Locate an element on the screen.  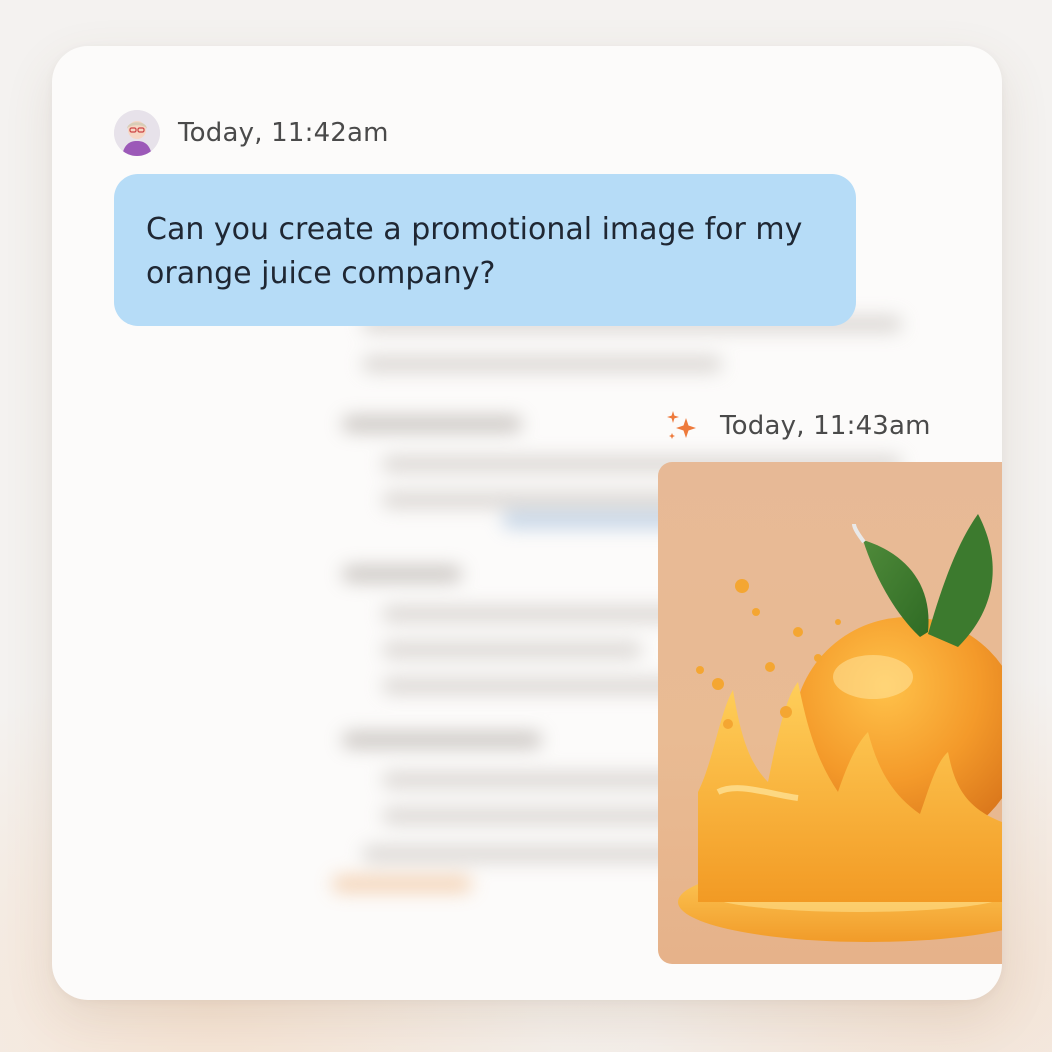
avatar-illustration is located at coordinates (137, 133).